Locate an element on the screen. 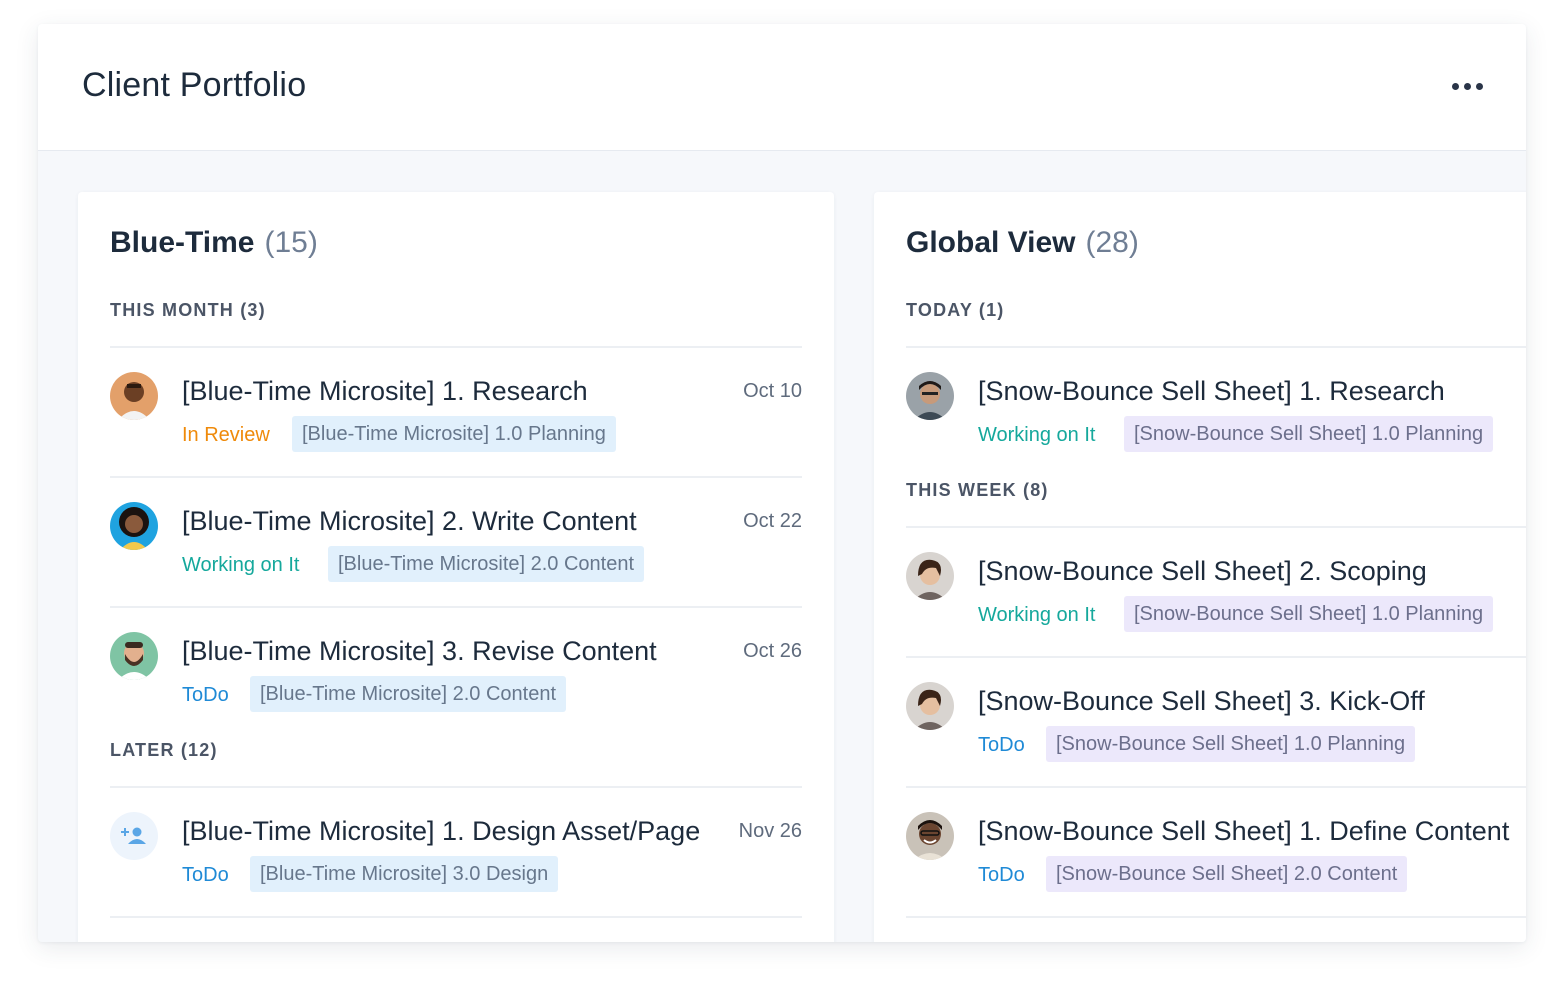 This screenshot has height=991, width=1562. task-title: [Snow-Bounce Sell Sheet] 3. Kick-Off is located at coordinates (1201, 701).